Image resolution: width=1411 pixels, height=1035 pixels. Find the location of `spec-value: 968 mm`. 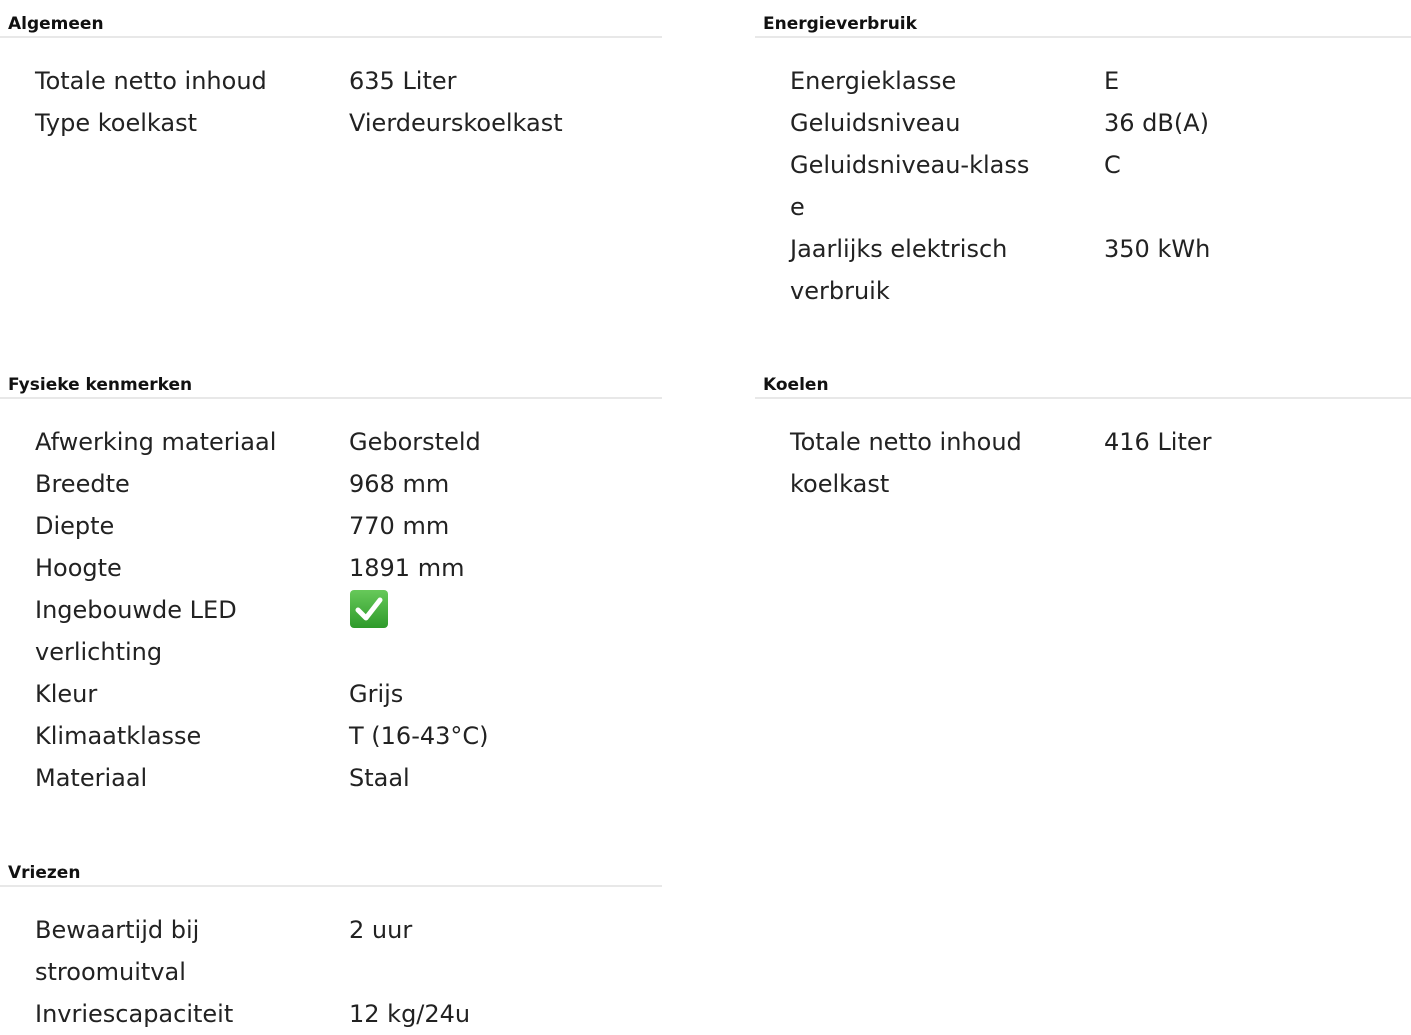

spec-value: 968 mm is located at coordinates (399, 484).